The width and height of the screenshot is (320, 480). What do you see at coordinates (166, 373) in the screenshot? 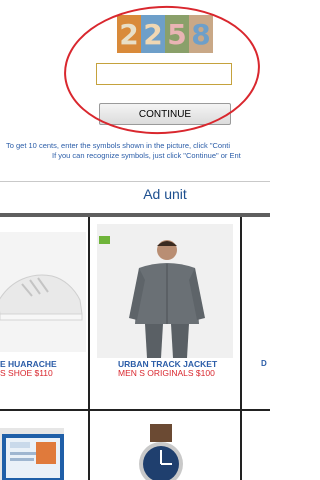
I see `product-price: MEN S ORIGINALS $100` at bounding box center [166, 373].